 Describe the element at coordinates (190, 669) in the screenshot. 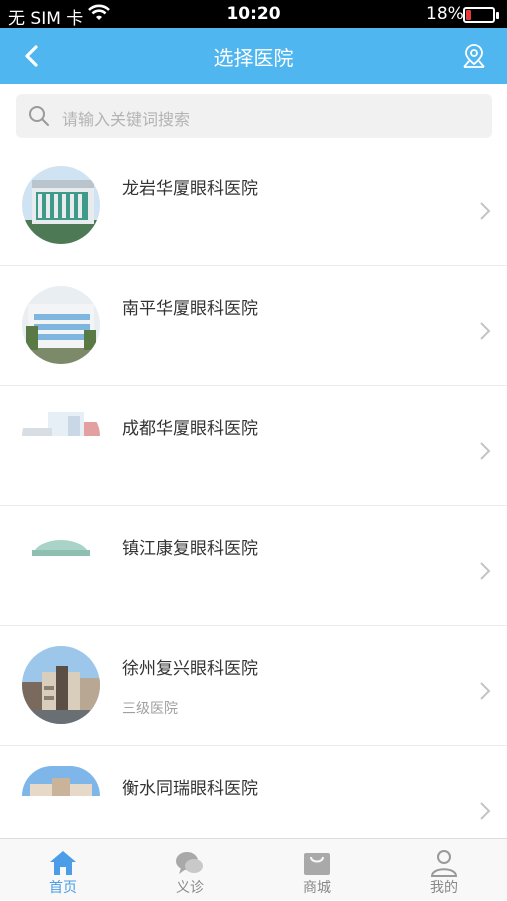

I see `hospital-name: 徐州复兴眼科医院` at that location.